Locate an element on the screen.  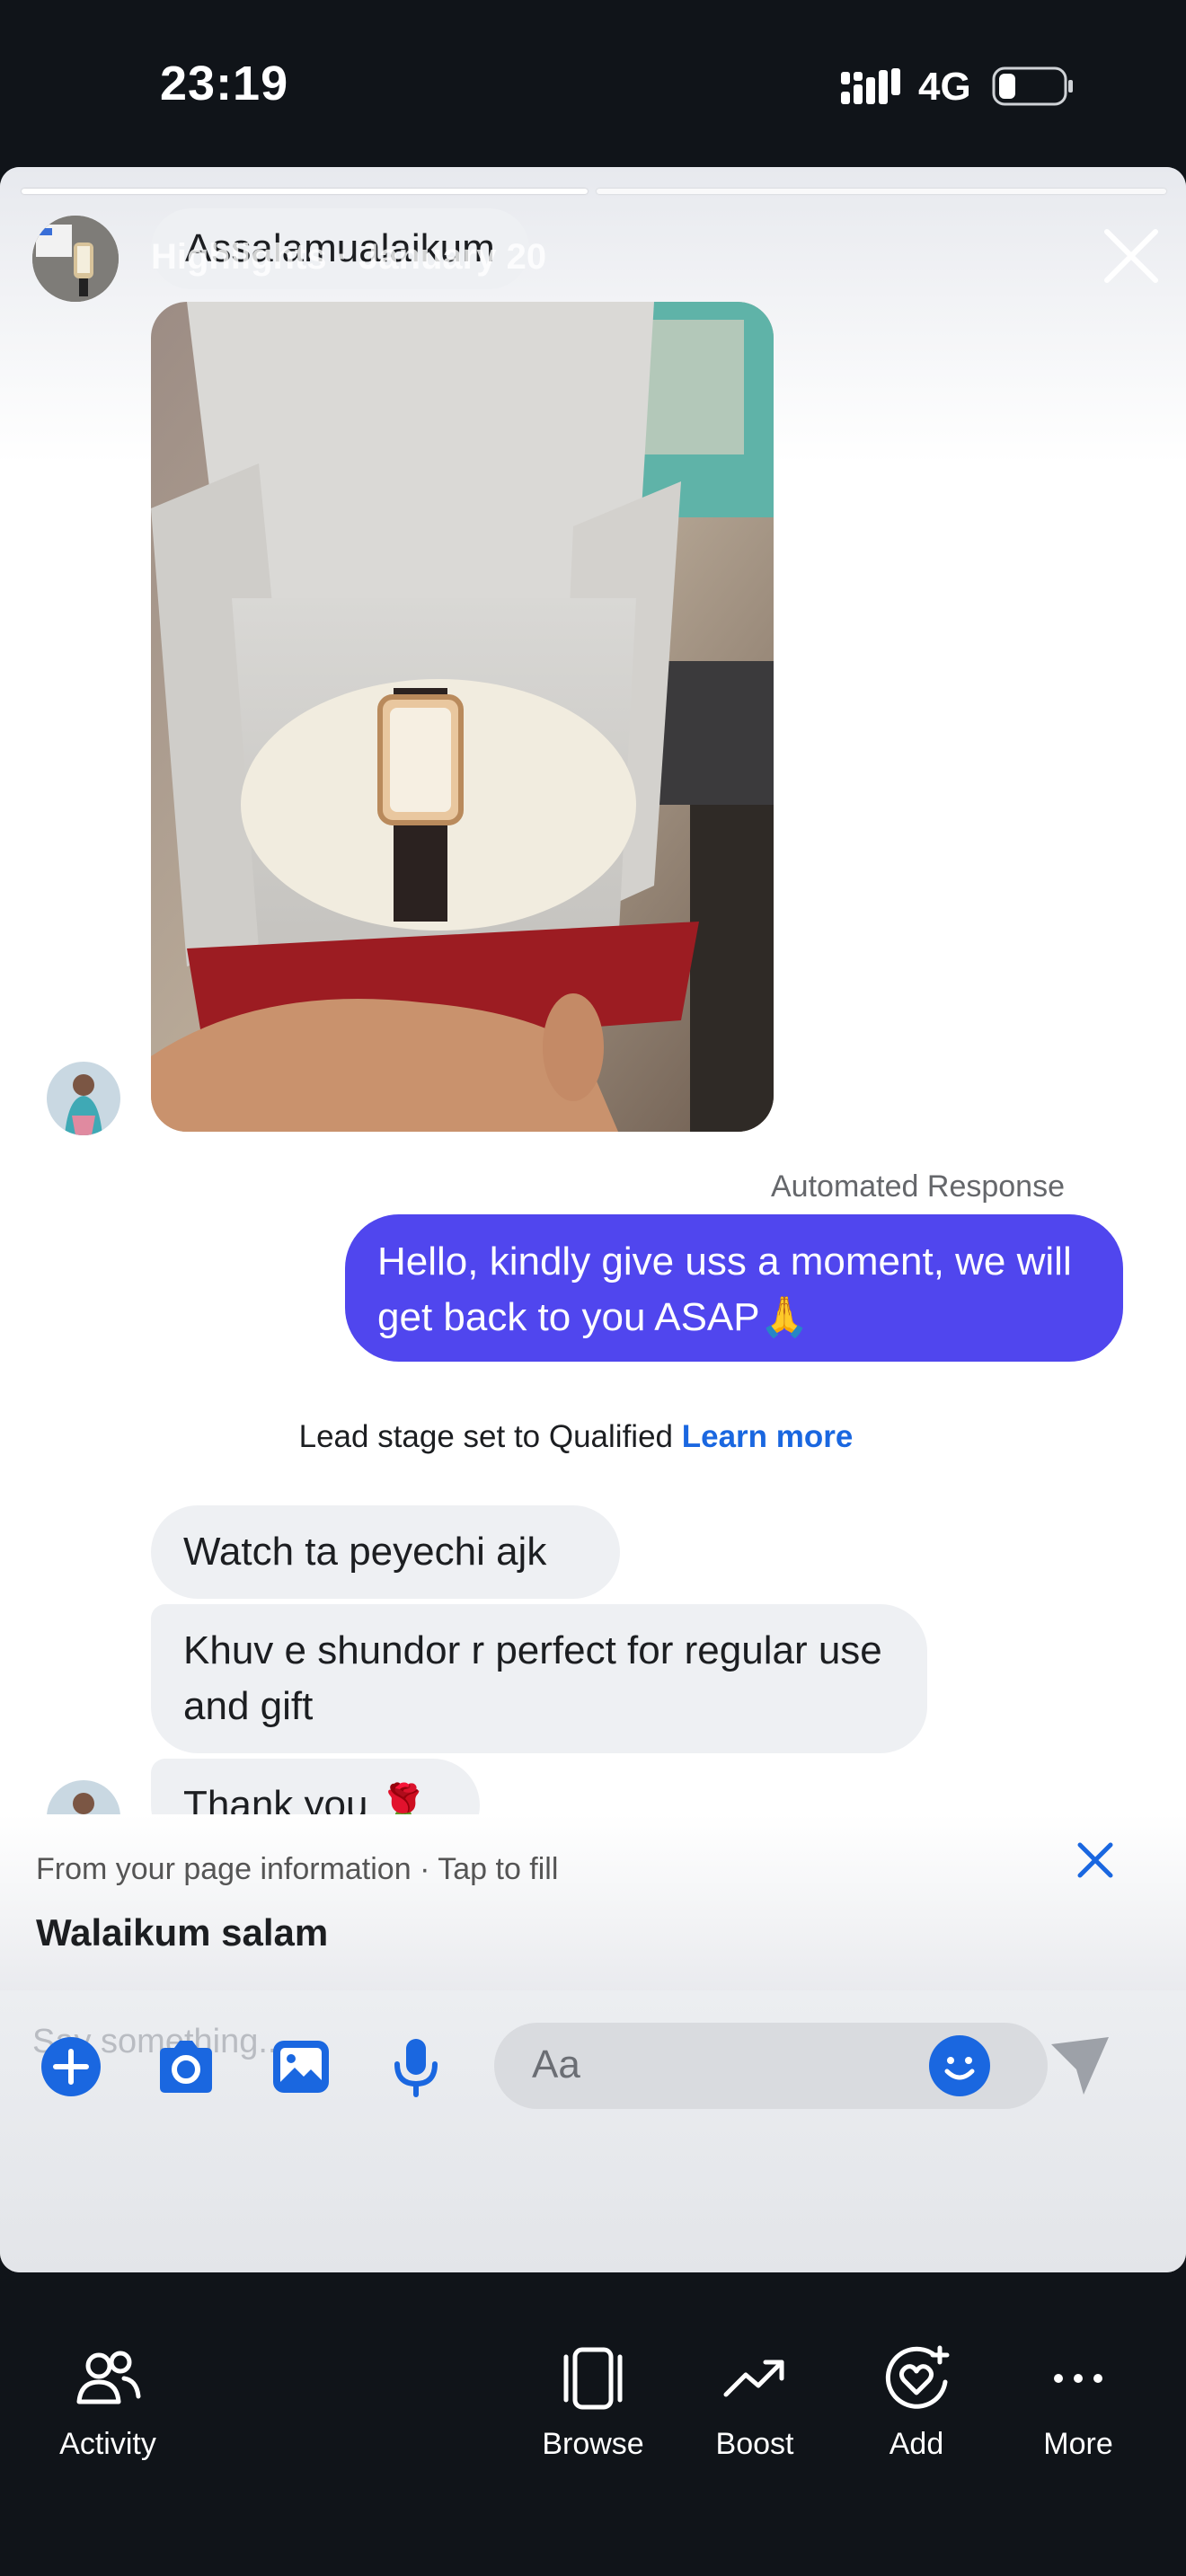
story-avatar is located at coordinates (75, 259).